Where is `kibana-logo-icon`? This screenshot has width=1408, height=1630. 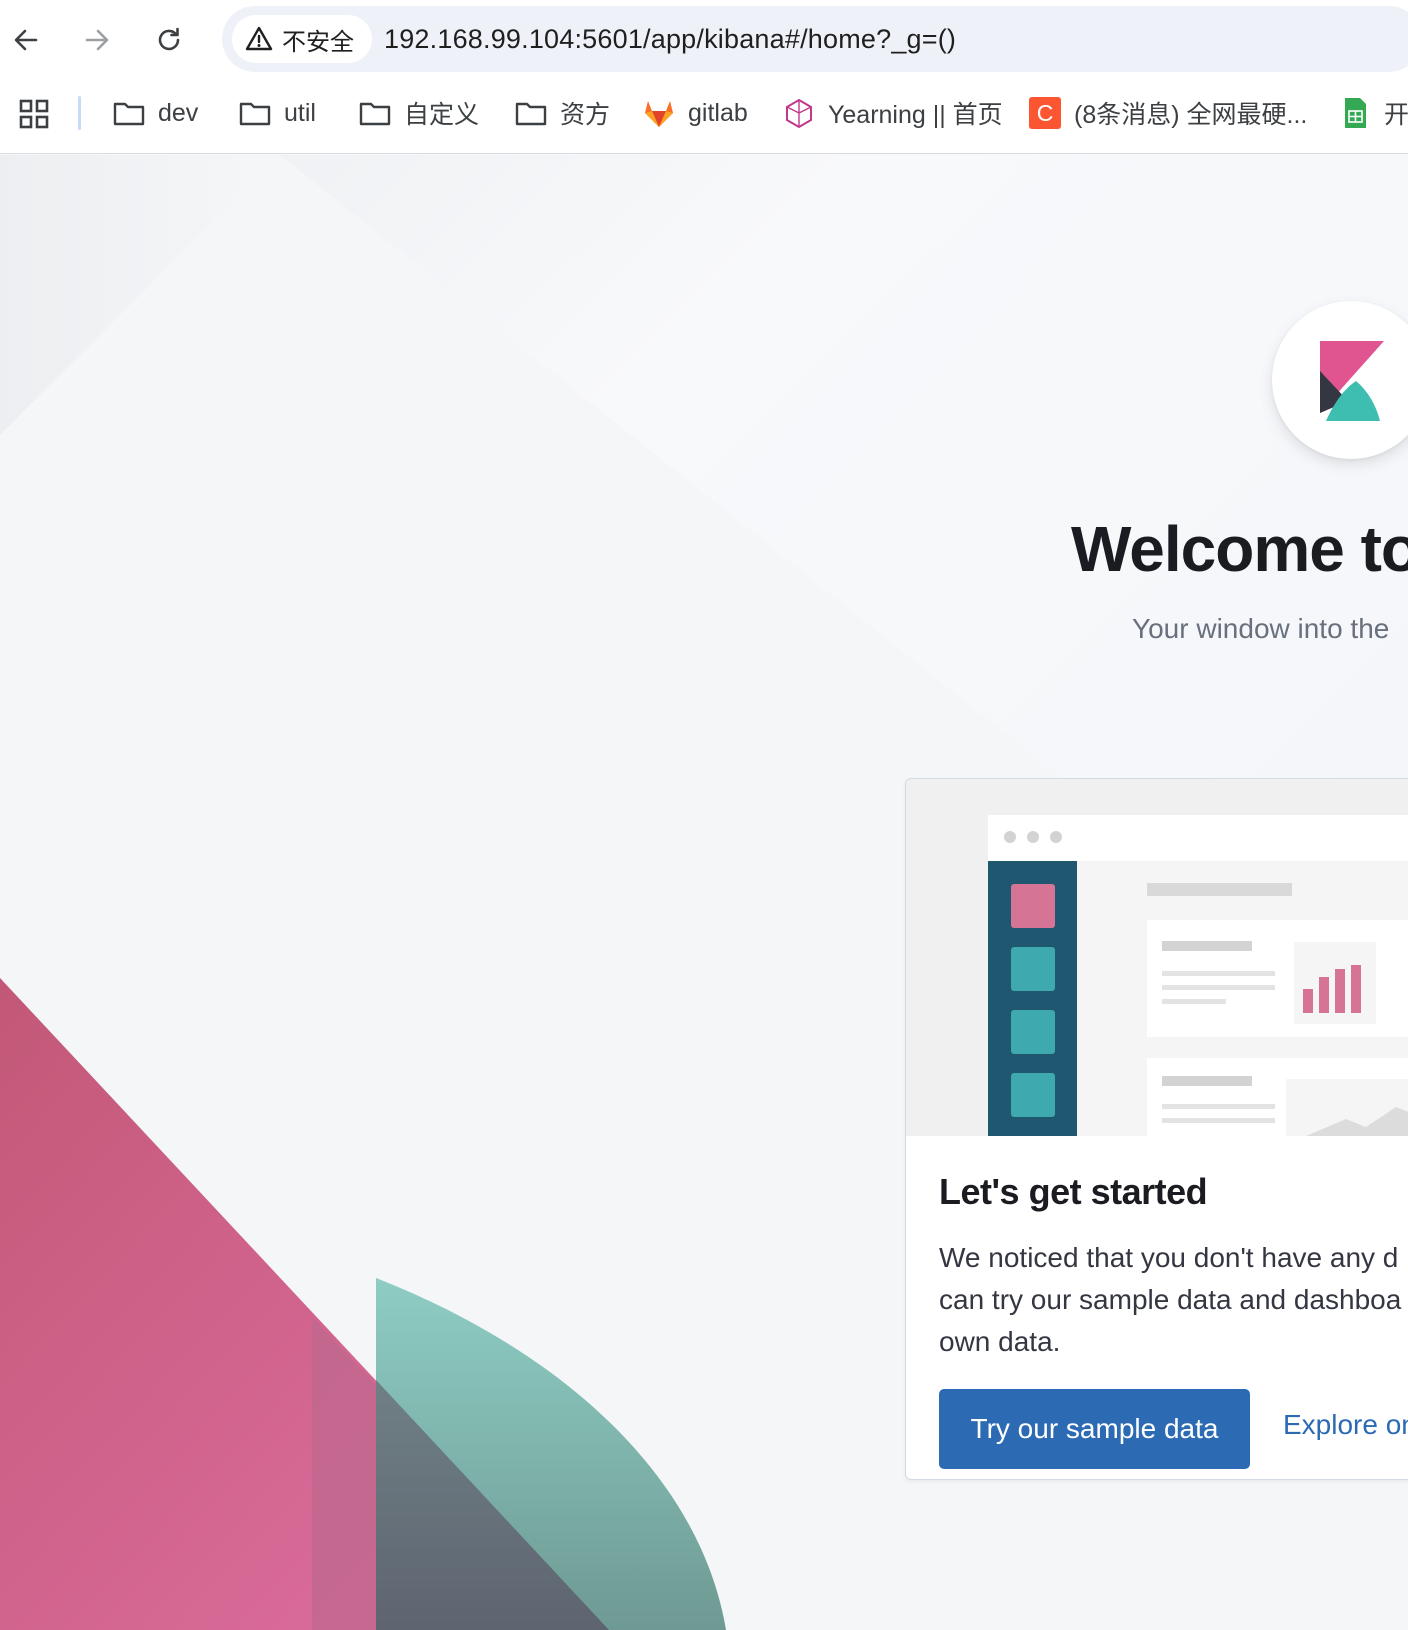 kibana-logo-icon is located at coordinates (1352, 381).